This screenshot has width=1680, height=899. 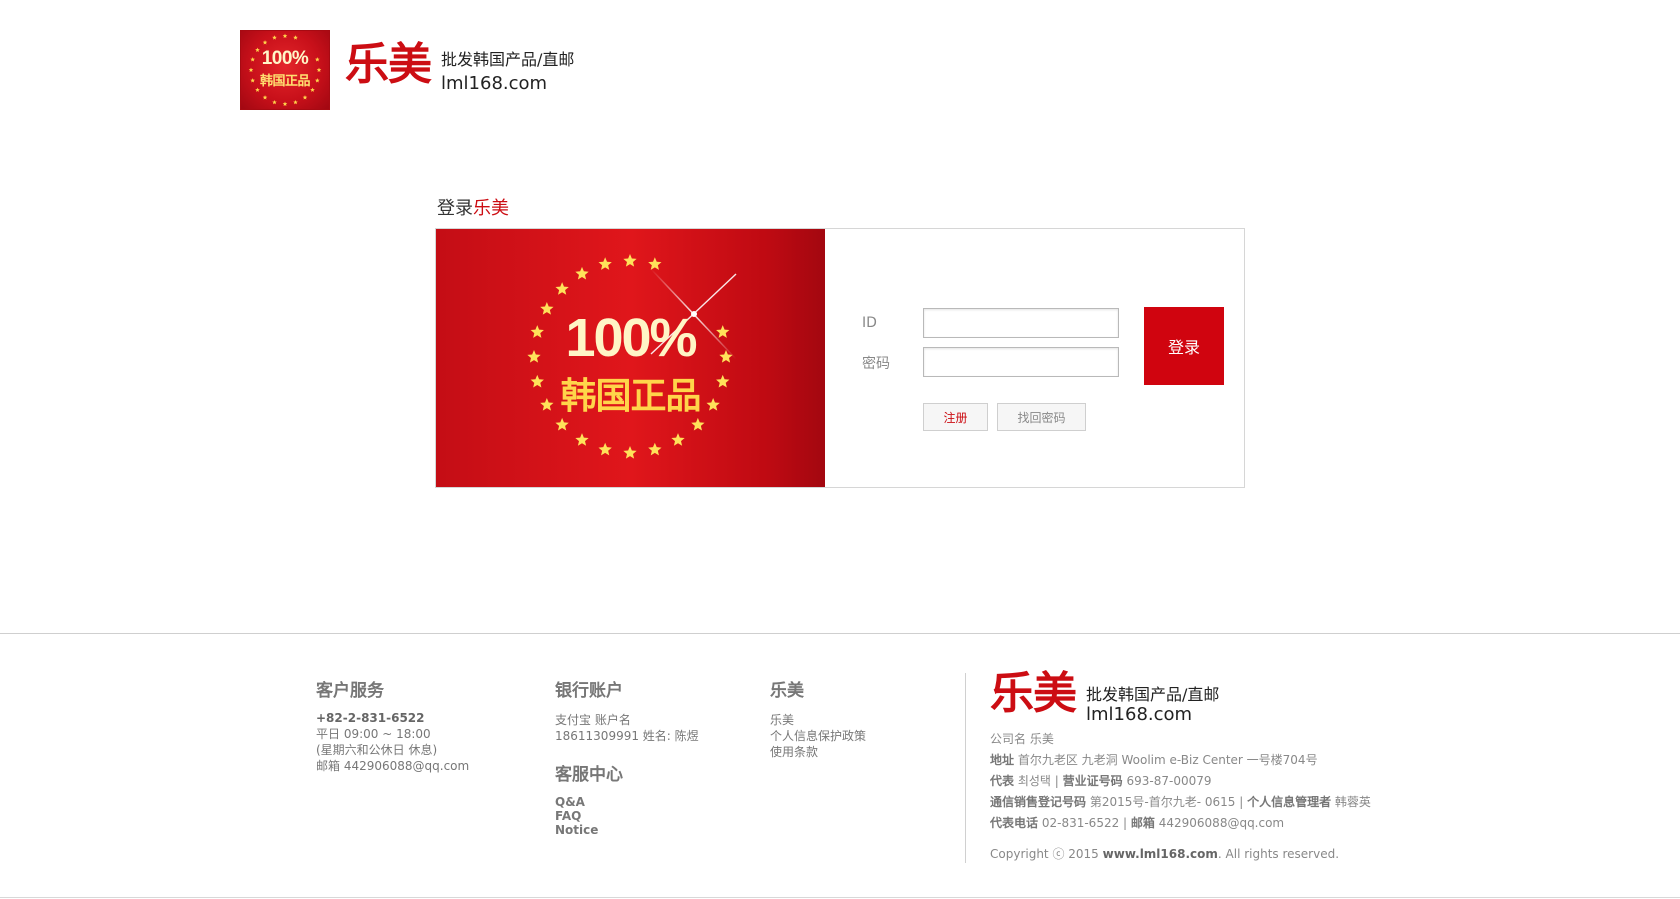 I want to click on bank-line-2: 18611309991 姓名: 陈煜, so click(x=627, y=736).